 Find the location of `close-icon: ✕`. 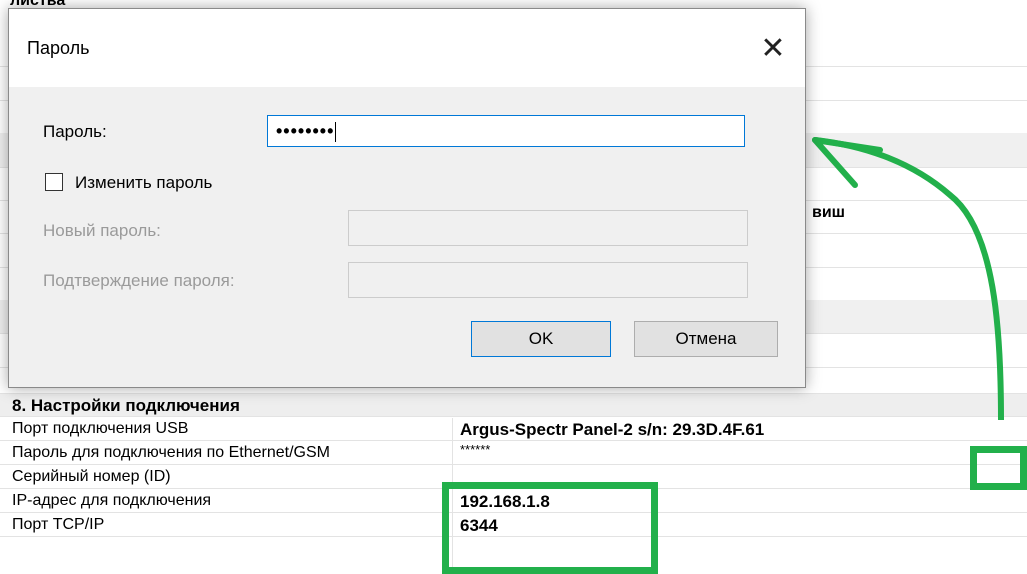

close-icon: ✕ is located at coordinates (773, 48).